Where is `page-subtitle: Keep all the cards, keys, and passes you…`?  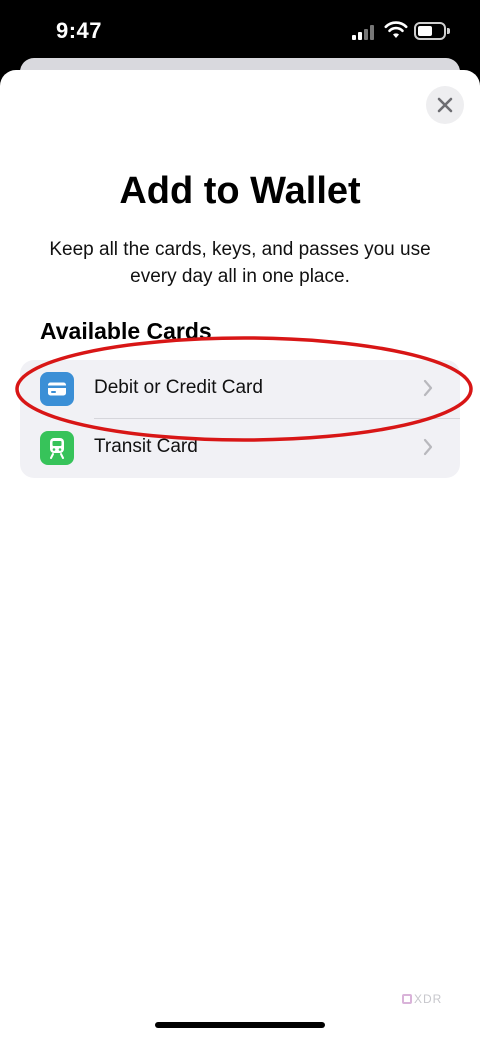
page-subtitle: Keep all the cards, keys, and passes you… is located at coordinates (240, 263).